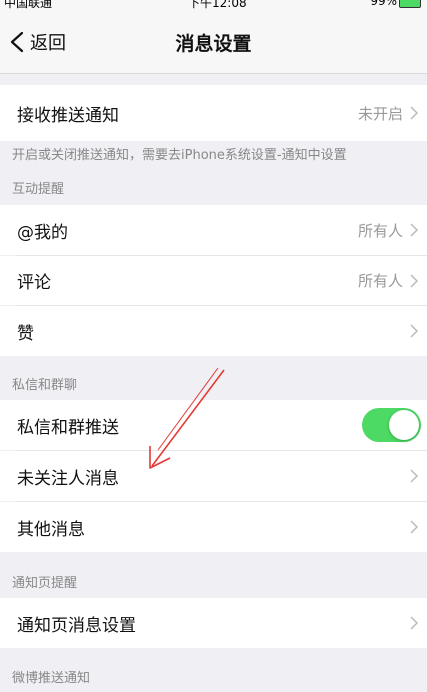 The width and height of the screenshot is (427, 692). Describe the element at coordinates (68, 115) in the screenshot. I see `push-notification-label: 接收推送通知` at that location.